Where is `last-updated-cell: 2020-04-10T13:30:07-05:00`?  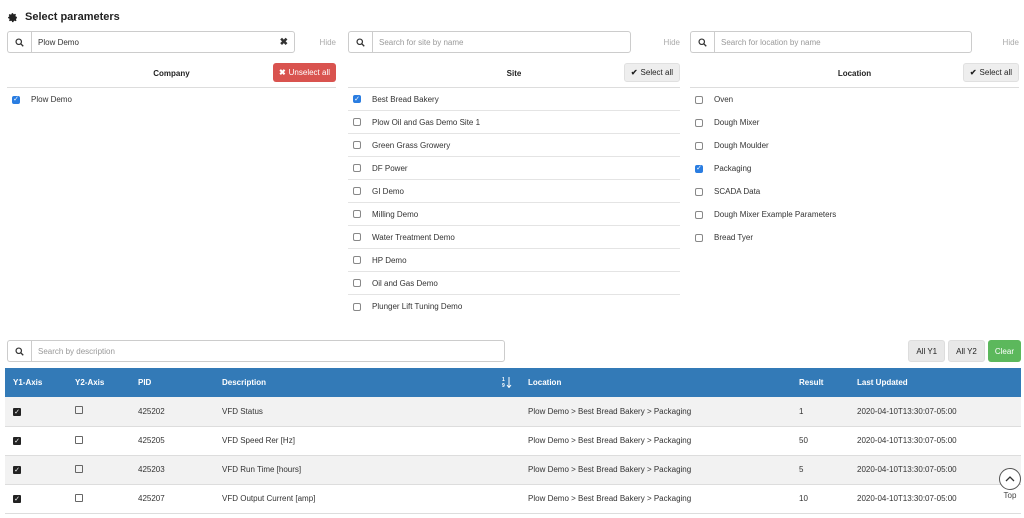 last-updated-cell: 2020-04-10T13:30:07-05:00 is located at coordinates (935, 470).